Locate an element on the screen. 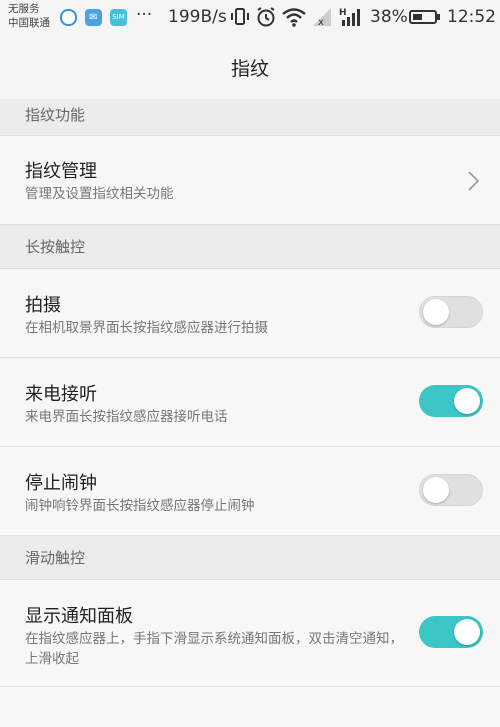  carrier-line2: 中国联通 is located at coordinates (29, 23).